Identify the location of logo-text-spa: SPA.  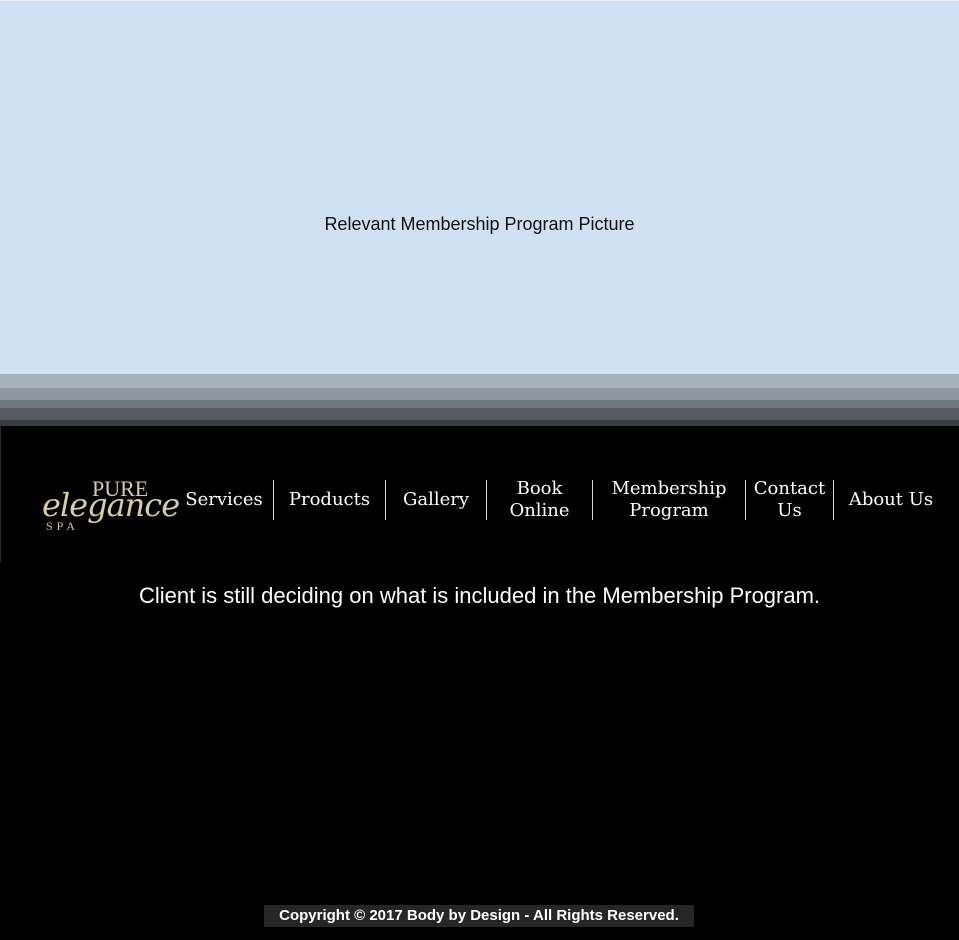
(62, 526).